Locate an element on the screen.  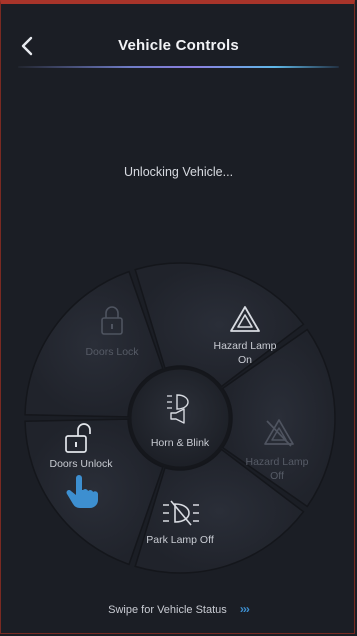
page-title: Vehicle Controls is located at coordinates (178, 45).